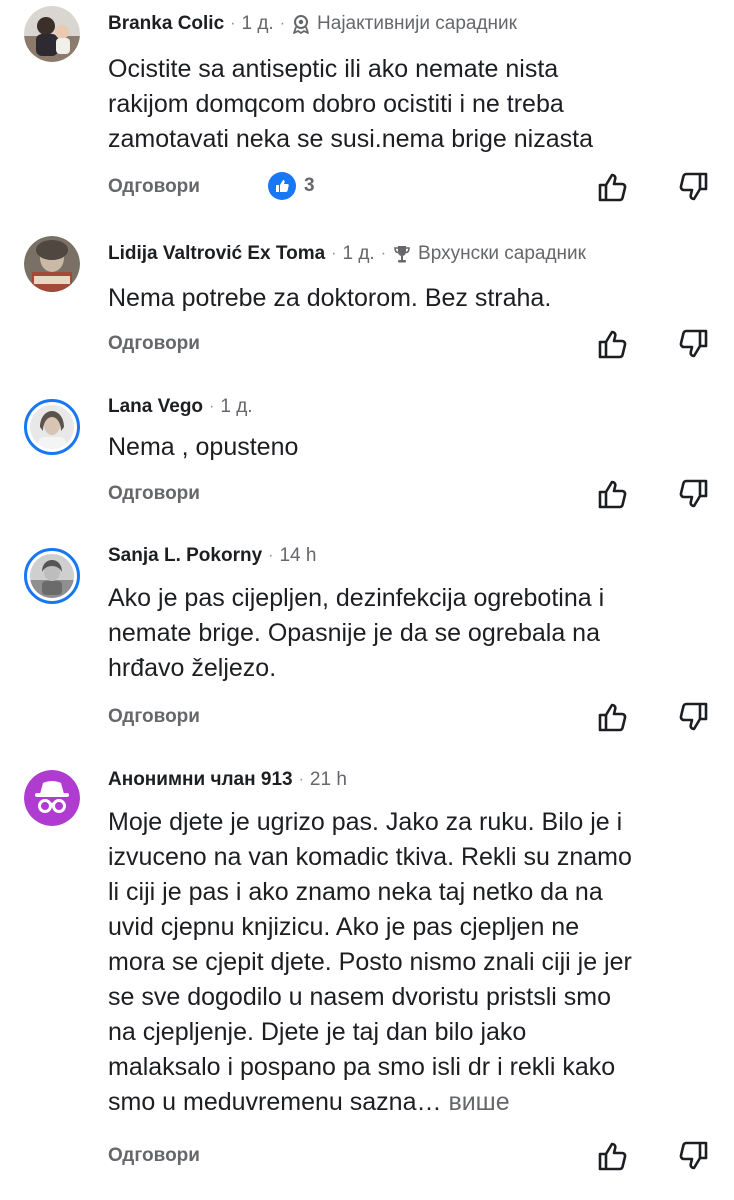  I want to click on see-more-link: више, so click(478, 1102).